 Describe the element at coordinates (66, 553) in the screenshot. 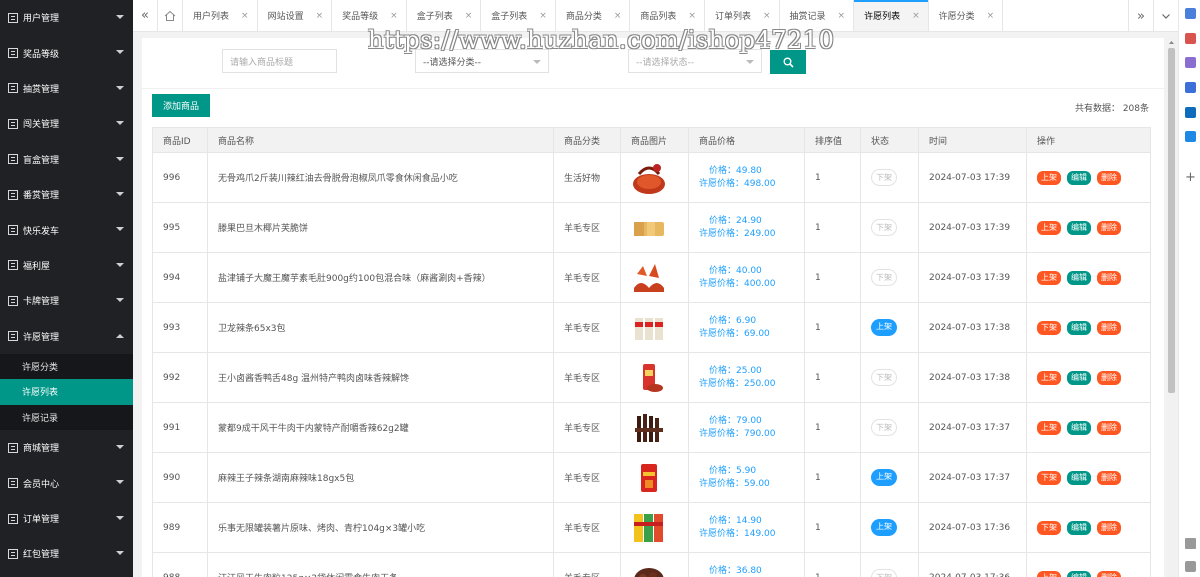

I see `sidebar-item: 红包管理` at that location.